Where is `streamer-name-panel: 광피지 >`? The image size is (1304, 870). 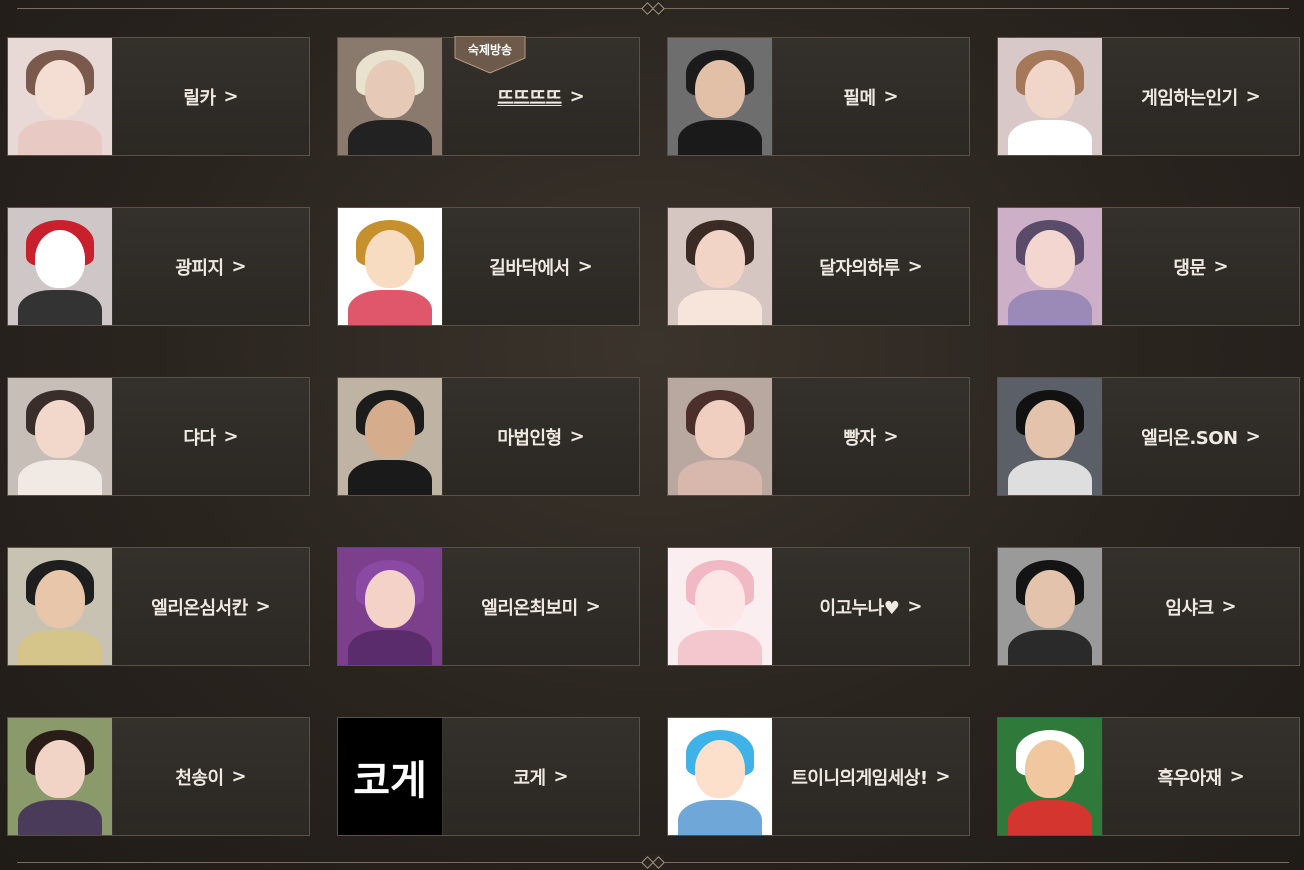 streamer-name-panel: 광피지 > is located at coordinates (211, 266).